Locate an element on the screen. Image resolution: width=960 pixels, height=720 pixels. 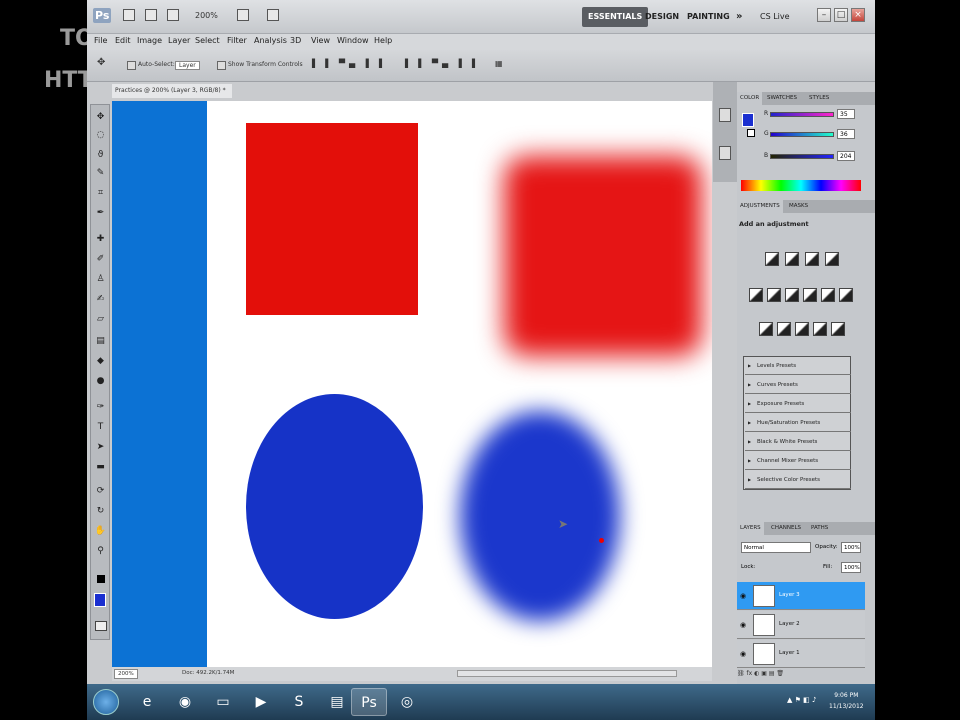
skype-icon: S is located at coordinates (299, 702).